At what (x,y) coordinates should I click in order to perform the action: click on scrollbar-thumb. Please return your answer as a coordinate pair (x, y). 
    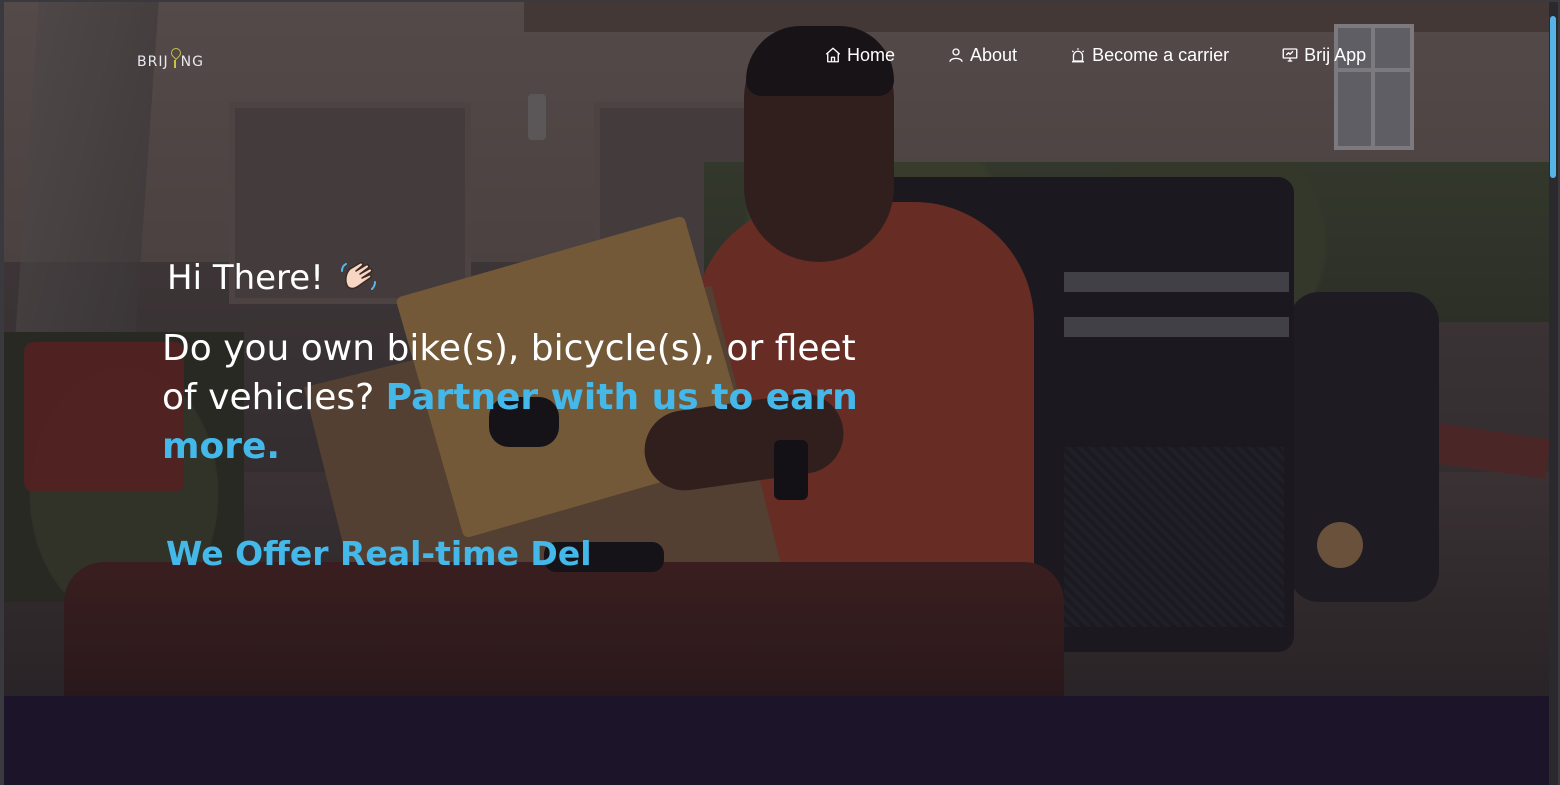
    Looking at the image, I should click on (1553, 97).